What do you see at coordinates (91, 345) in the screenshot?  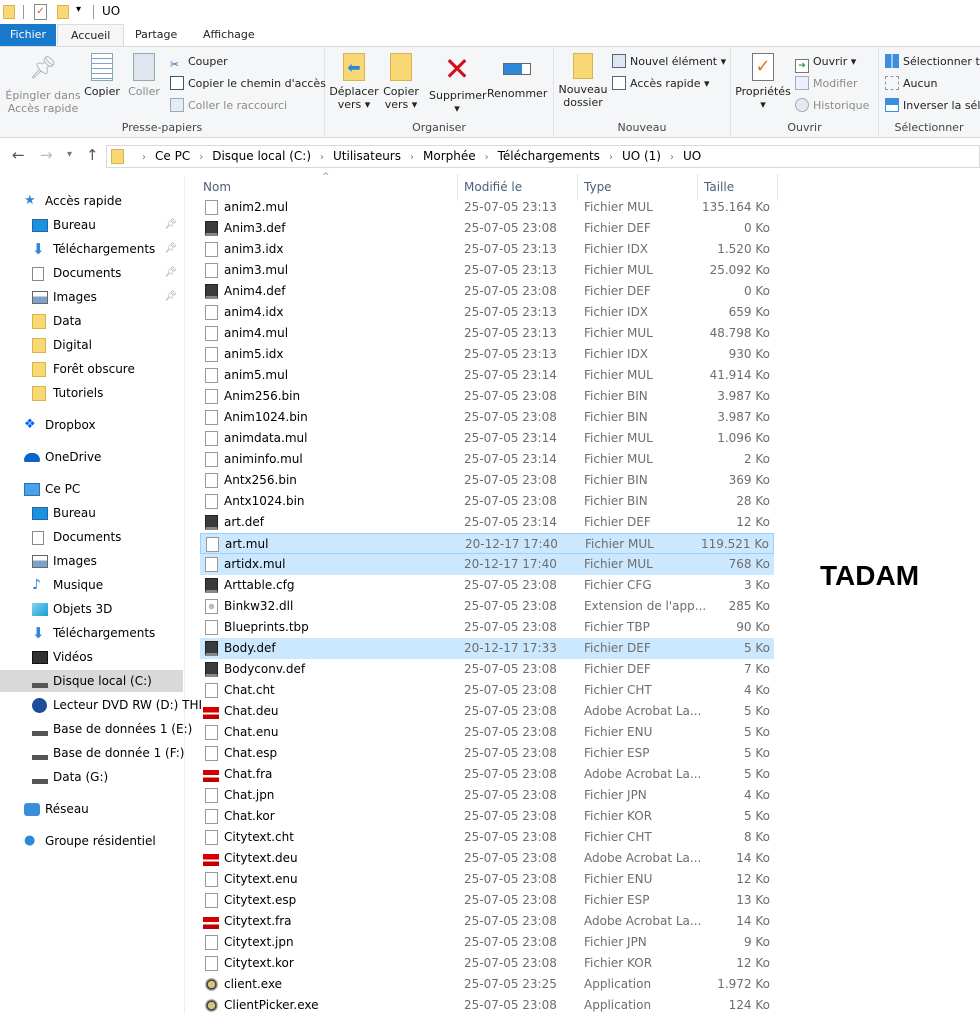 I see `sidebar-item: Digital` at bounding box center [91, 345].